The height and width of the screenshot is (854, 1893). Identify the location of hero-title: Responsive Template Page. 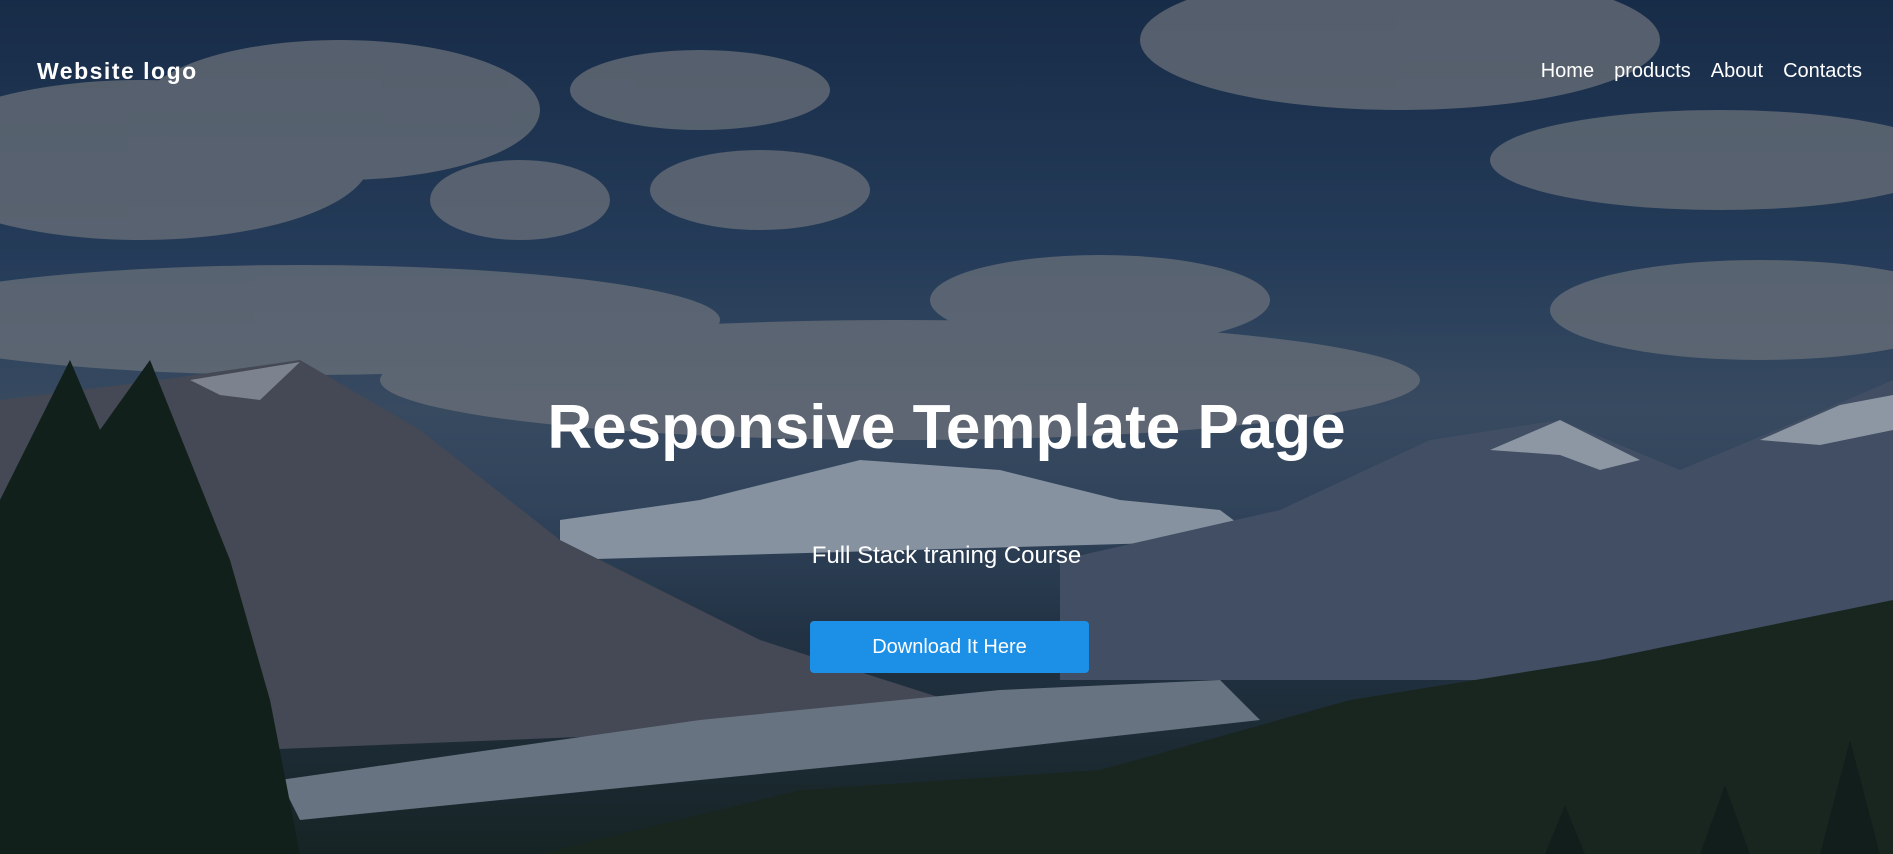
(946, 427).